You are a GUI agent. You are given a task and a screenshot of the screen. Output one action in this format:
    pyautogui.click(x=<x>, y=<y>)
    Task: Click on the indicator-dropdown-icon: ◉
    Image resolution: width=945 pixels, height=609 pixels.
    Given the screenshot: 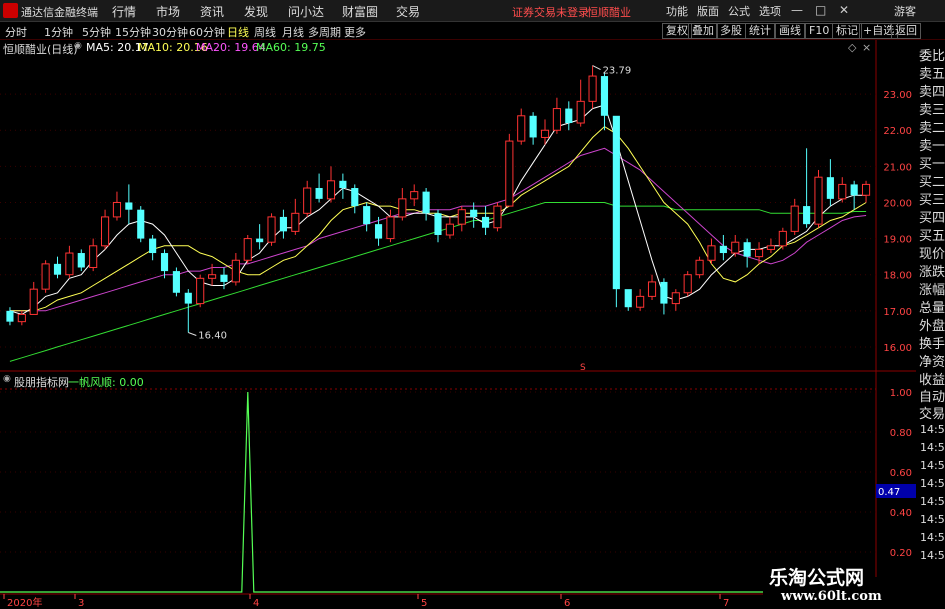 What is the action you would take?
    pyautogui.click(x=7, y=379)
    